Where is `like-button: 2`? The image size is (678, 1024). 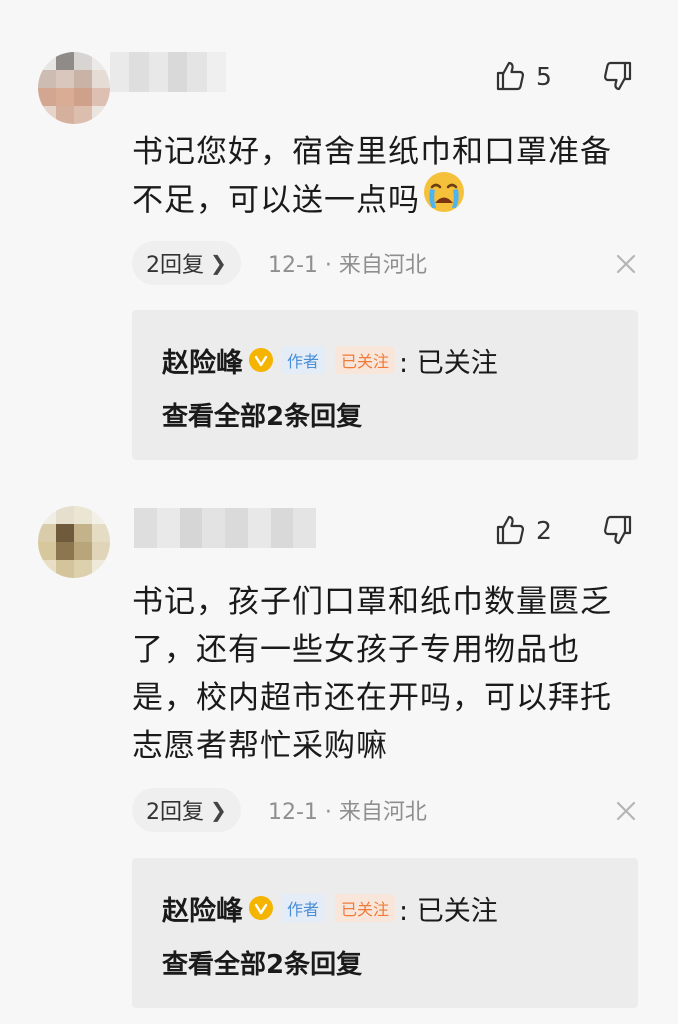
like-button: 2 is located at coordinates (523, 530).